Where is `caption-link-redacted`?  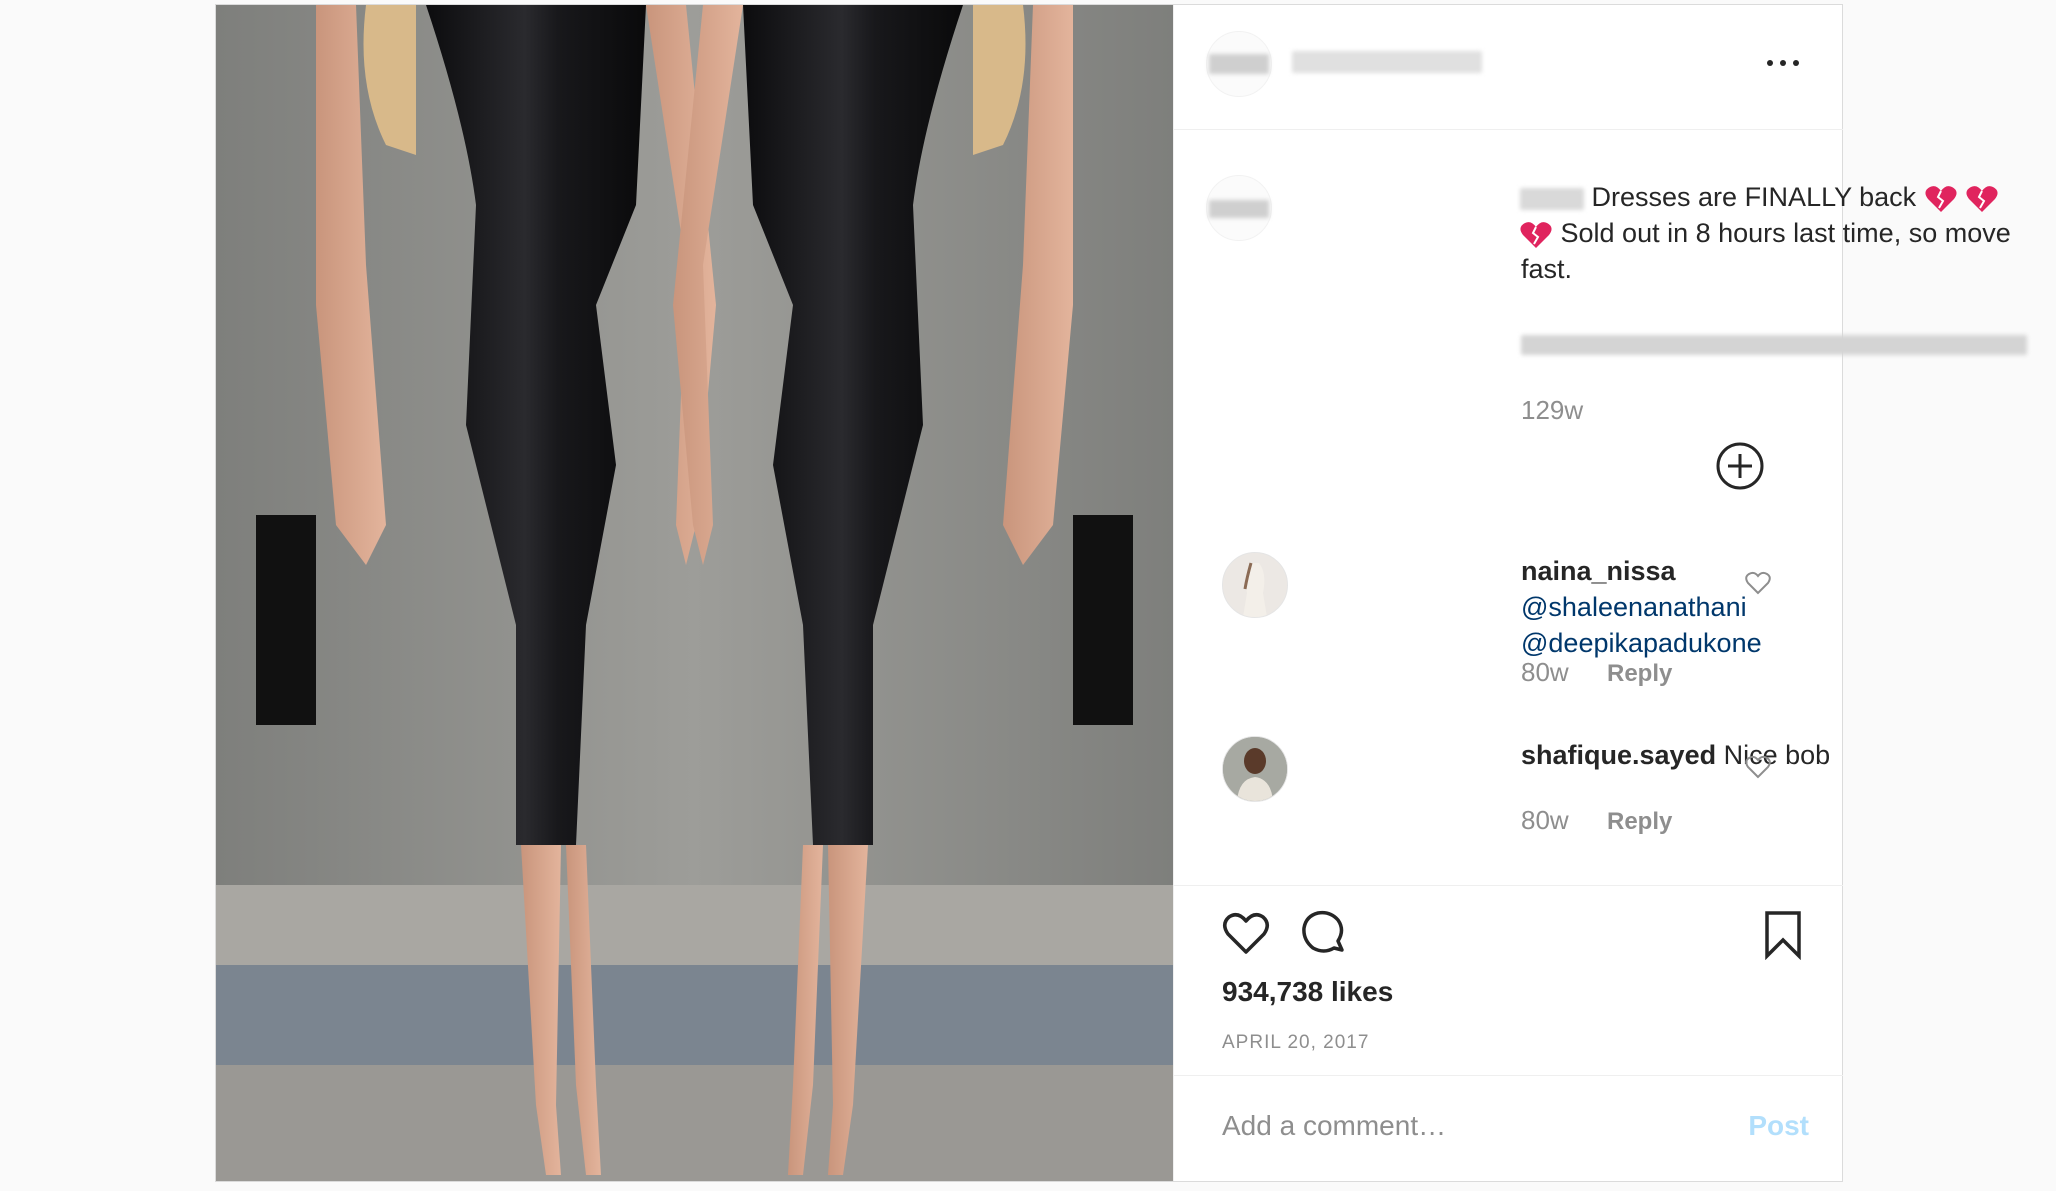 caption-link-redacted is located at coordinates (1774, 345).